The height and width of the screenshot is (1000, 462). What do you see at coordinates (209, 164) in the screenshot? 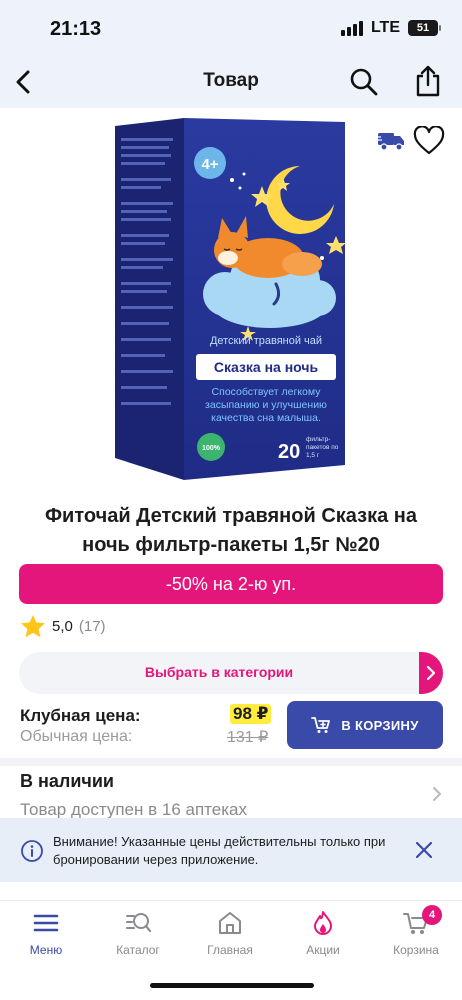
I see `age-badge: 4+` at bounding box center [209, 164].